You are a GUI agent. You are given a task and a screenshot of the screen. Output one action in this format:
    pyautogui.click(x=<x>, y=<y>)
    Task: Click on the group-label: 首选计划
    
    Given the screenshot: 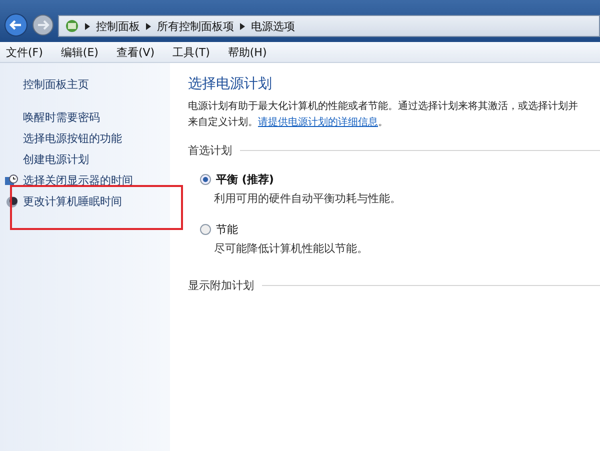 What is the action you would take?
    pyautogui.click(x=210, y=150)
    